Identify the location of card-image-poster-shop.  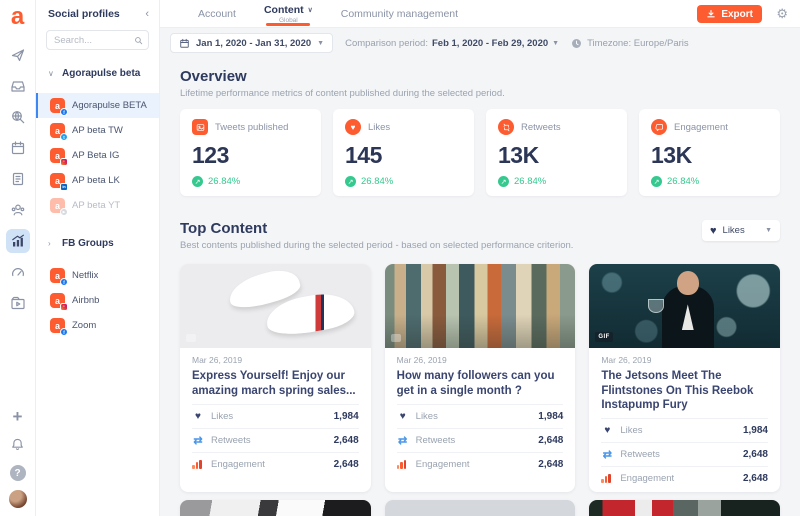
(480, 306).